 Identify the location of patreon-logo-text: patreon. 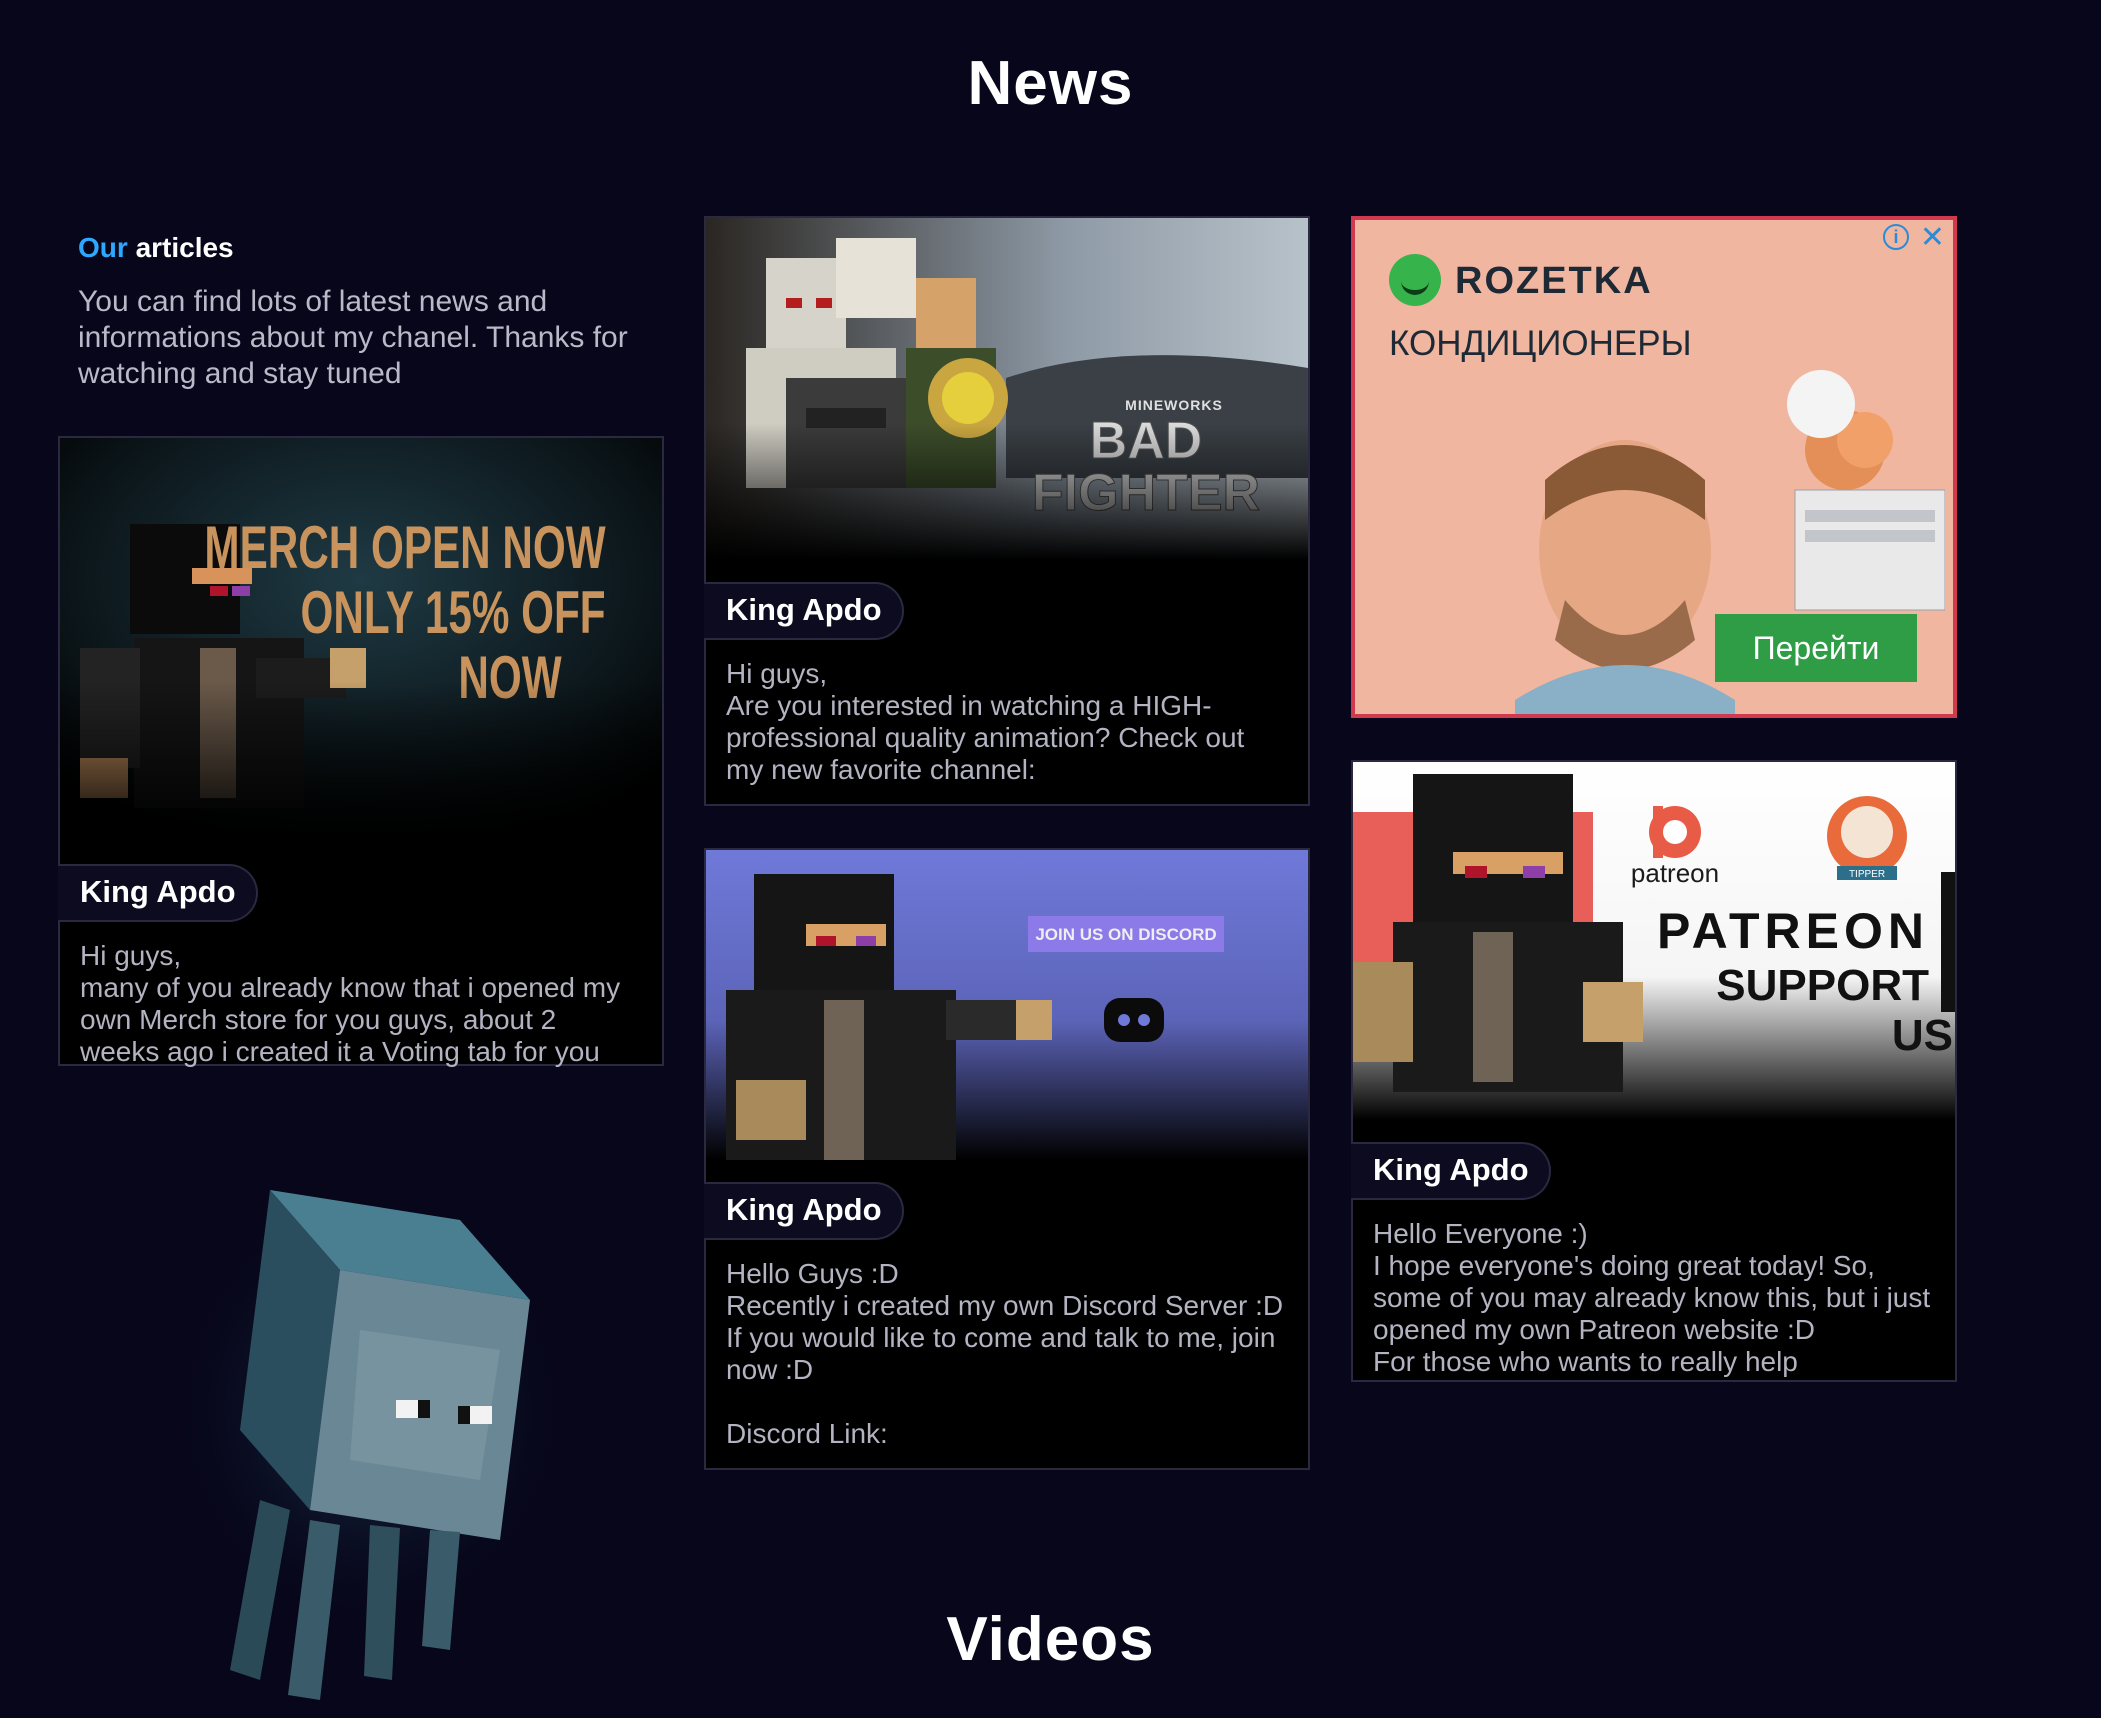
(1675, 873).